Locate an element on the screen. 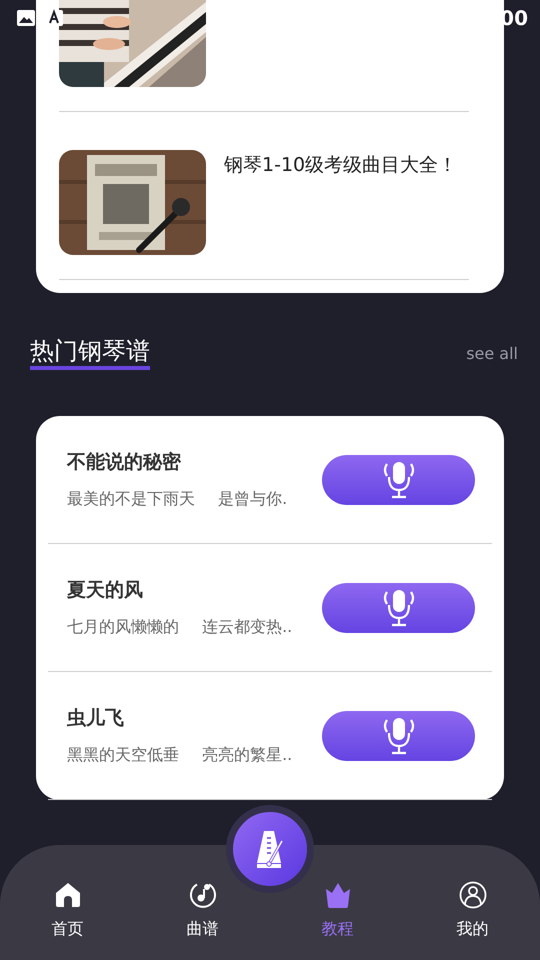 Image resolution: width=540 pixels, height=960 pixels. song-lyric: 七月的风懒懒的 连云都变热.. is located at coordinates (179, 627).